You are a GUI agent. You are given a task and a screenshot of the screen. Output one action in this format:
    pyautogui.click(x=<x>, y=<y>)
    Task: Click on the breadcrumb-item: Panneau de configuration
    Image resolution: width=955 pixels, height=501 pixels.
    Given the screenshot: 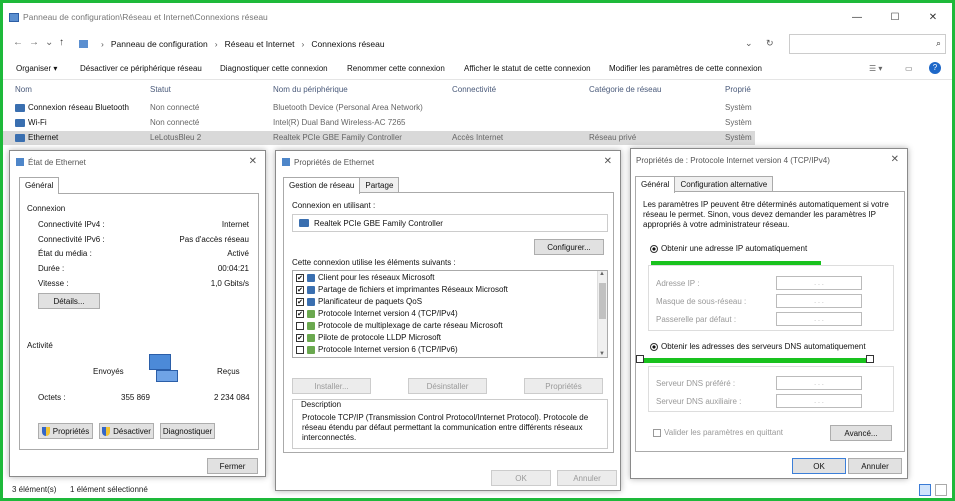 What is the action you would take?
    pyautogui.click(x=159, y=44)
    